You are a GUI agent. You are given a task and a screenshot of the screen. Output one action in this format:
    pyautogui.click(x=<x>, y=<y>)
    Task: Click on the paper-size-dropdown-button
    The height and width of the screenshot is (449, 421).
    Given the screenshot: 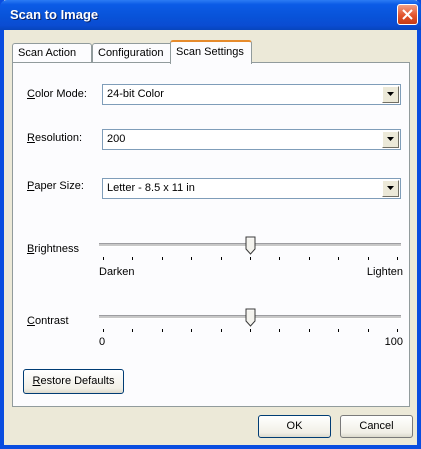 What is the action you would take?
    pyautogui.click(x=390, y=188)
    